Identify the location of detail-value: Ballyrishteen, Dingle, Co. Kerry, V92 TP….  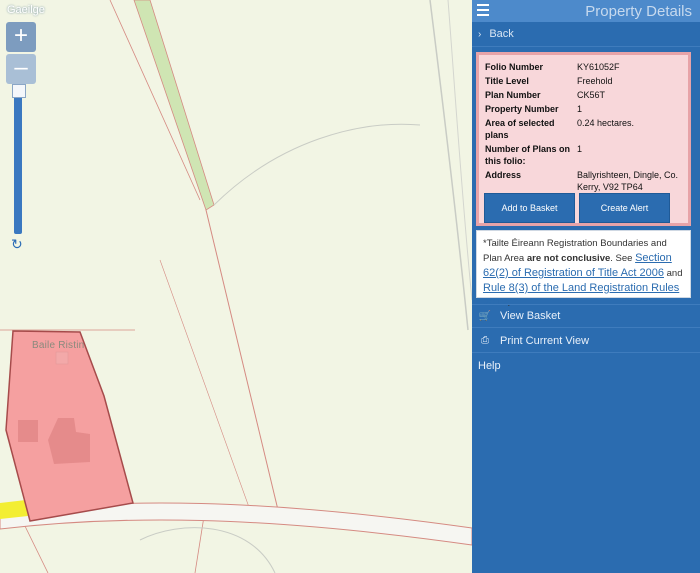
(628, 181).